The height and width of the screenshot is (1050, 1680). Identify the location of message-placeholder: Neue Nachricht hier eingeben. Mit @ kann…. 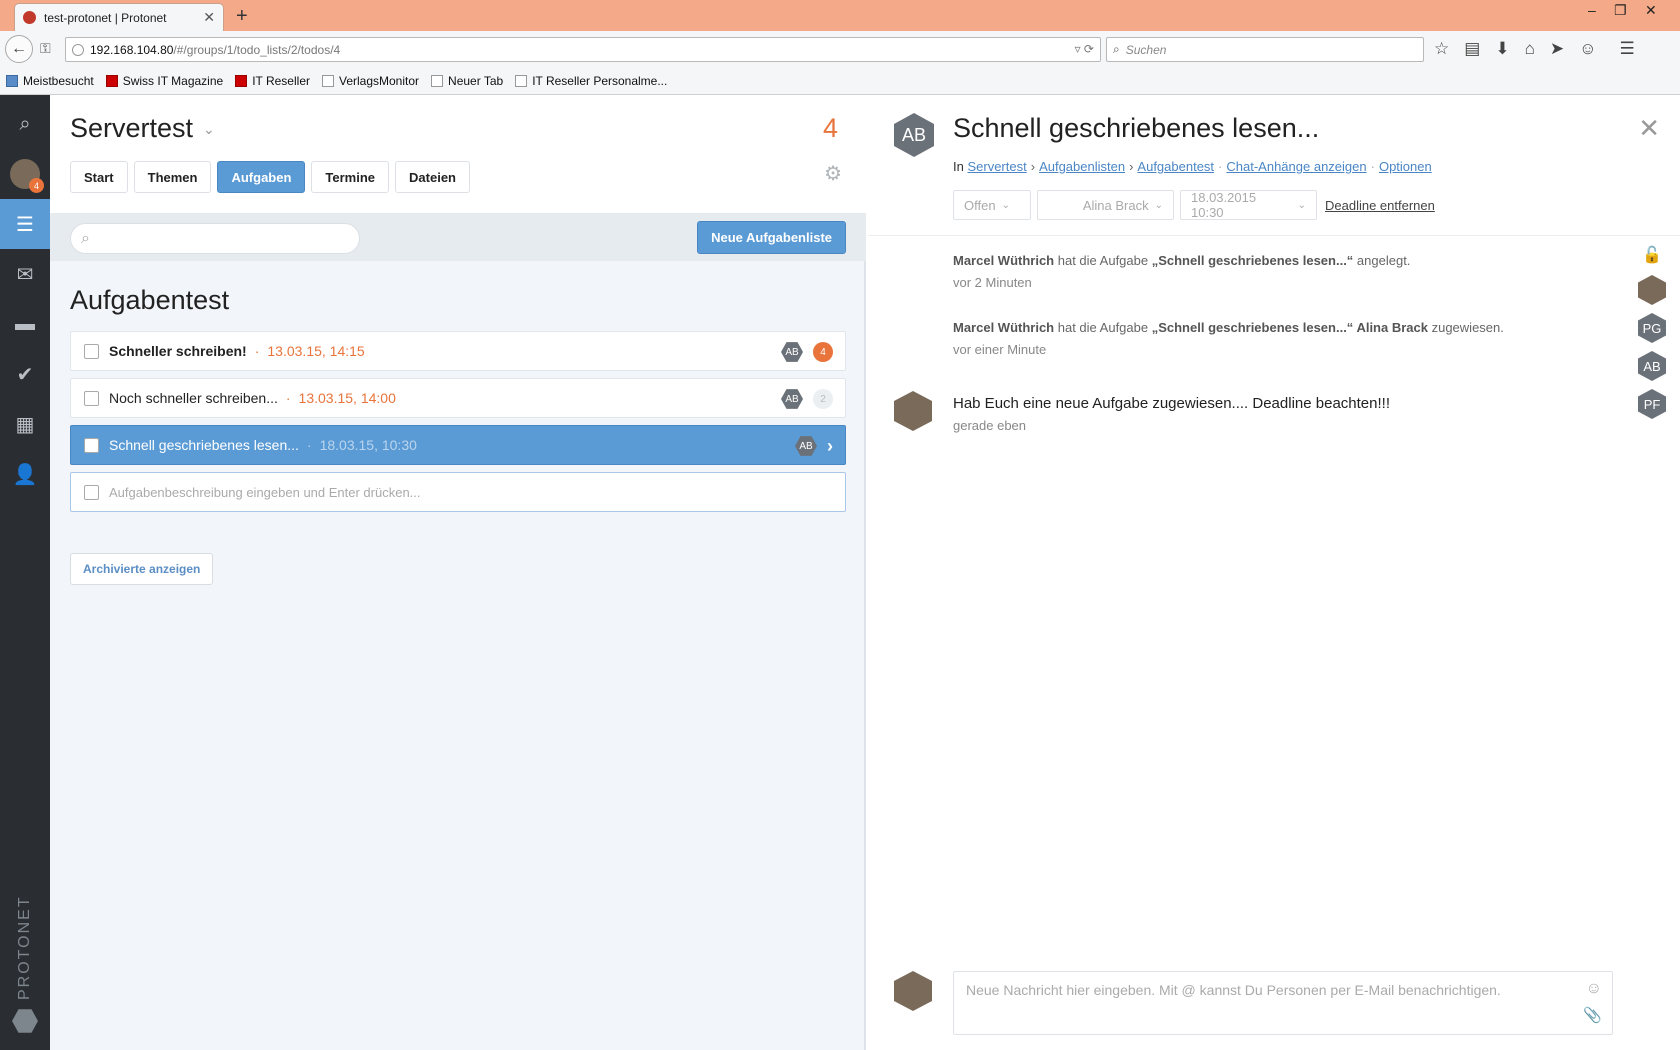
(1233, 990).